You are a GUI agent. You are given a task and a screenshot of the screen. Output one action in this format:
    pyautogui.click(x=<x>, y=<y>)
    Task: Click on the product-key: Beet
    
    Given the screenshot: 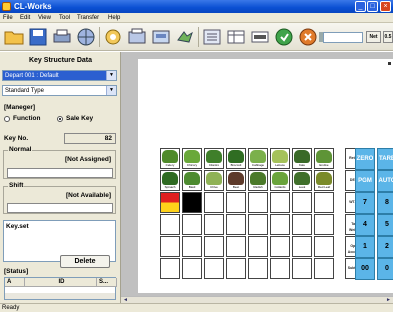 What is the action you would take?
    pyautogui.click(x=236, y=180)
    